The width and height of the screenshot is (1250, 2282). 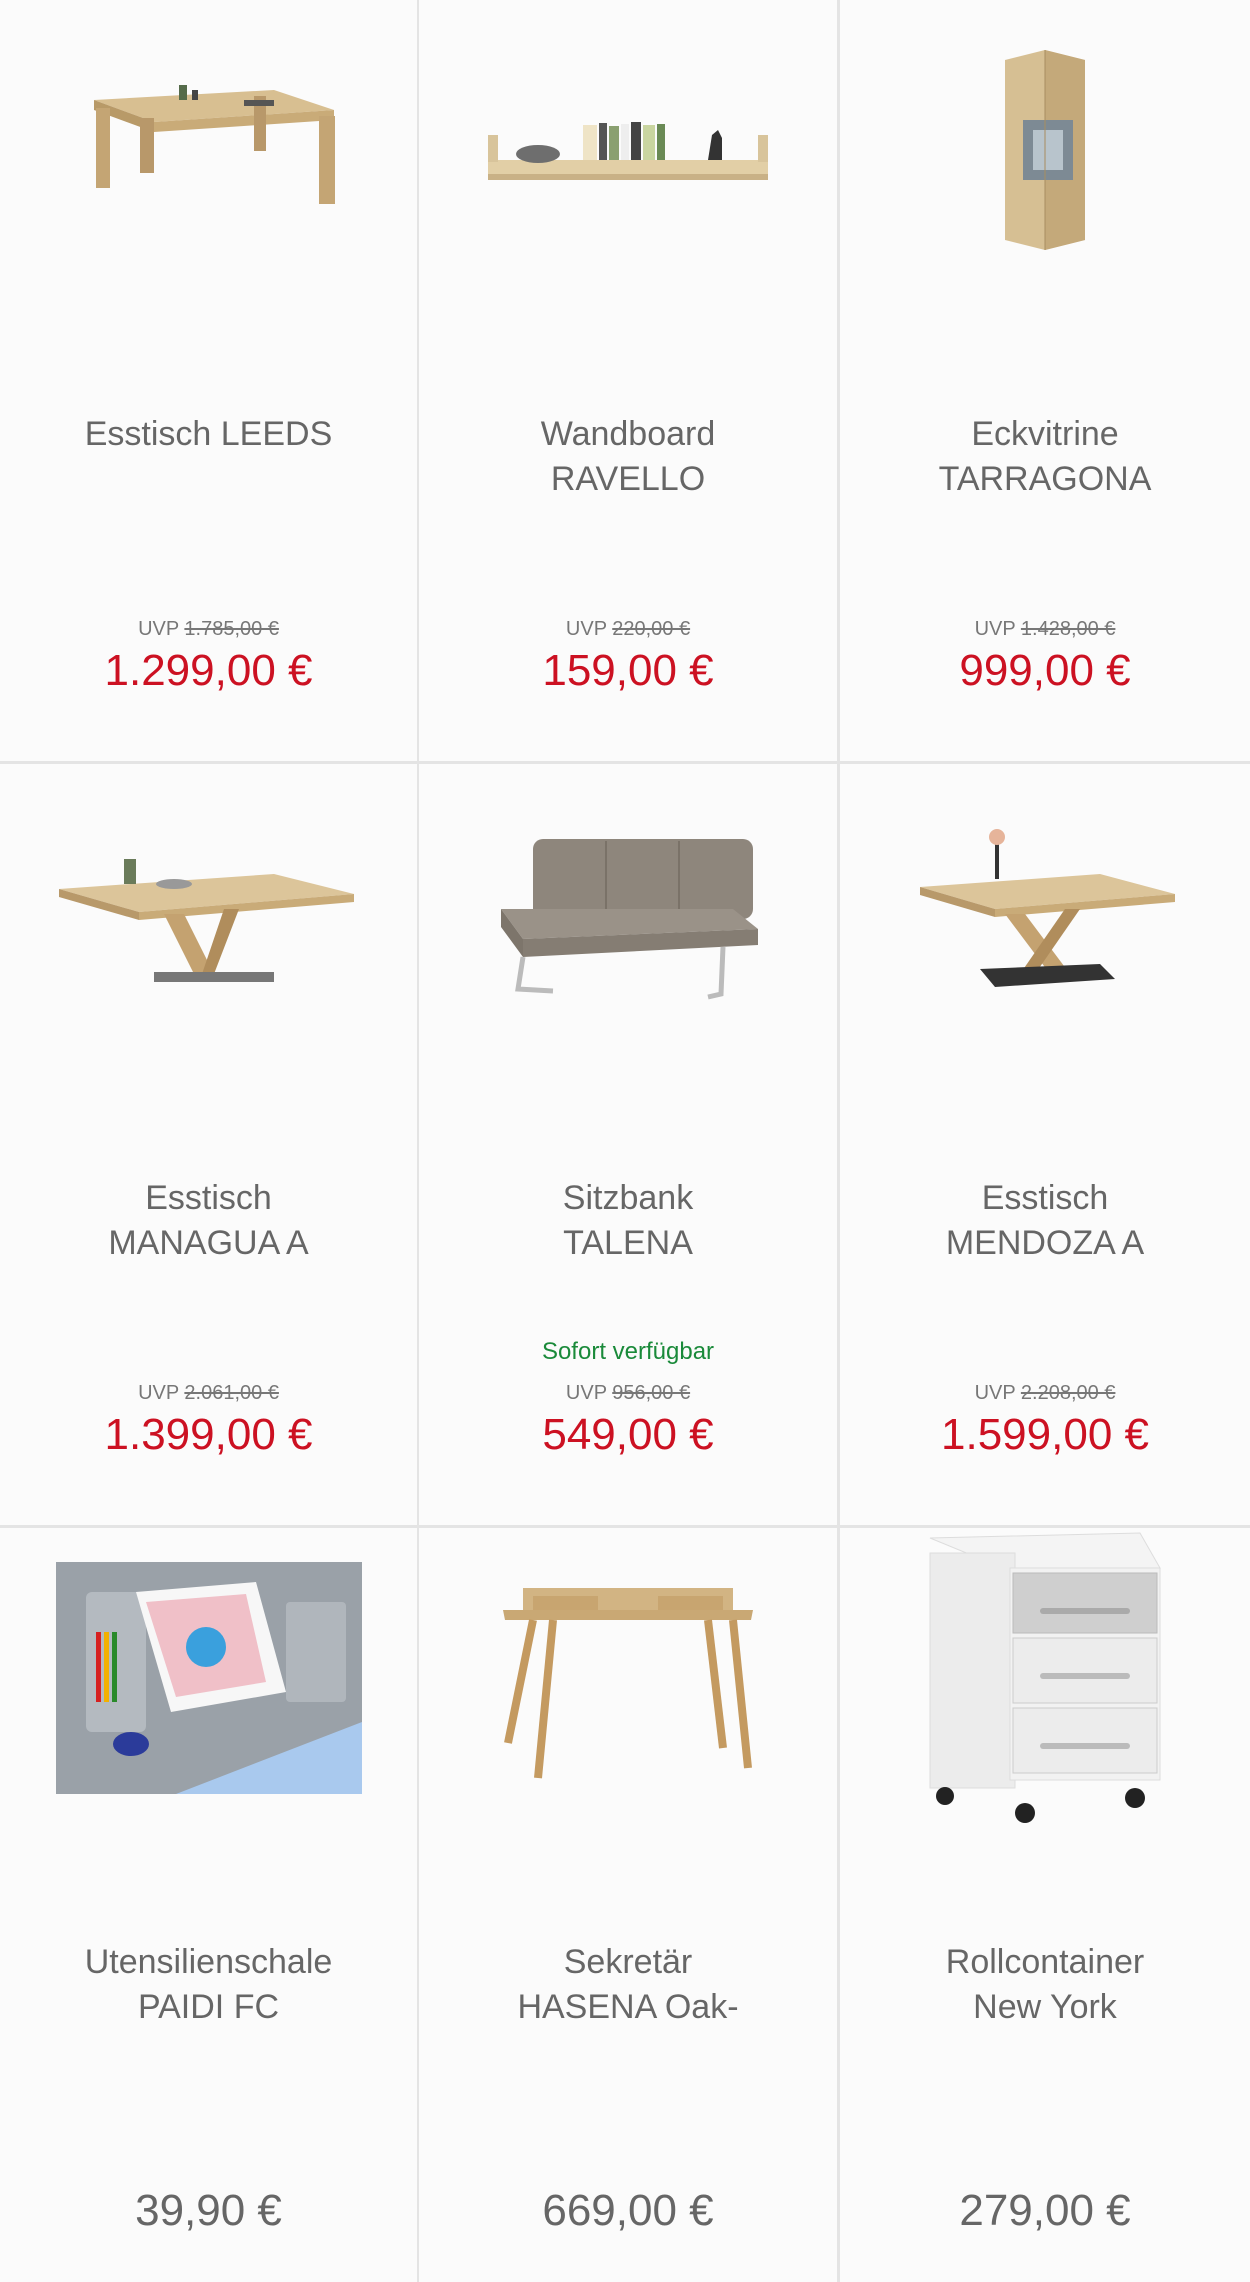 I want to click on product-name: Esstisch LEEDS, so click(x=208, y=434).